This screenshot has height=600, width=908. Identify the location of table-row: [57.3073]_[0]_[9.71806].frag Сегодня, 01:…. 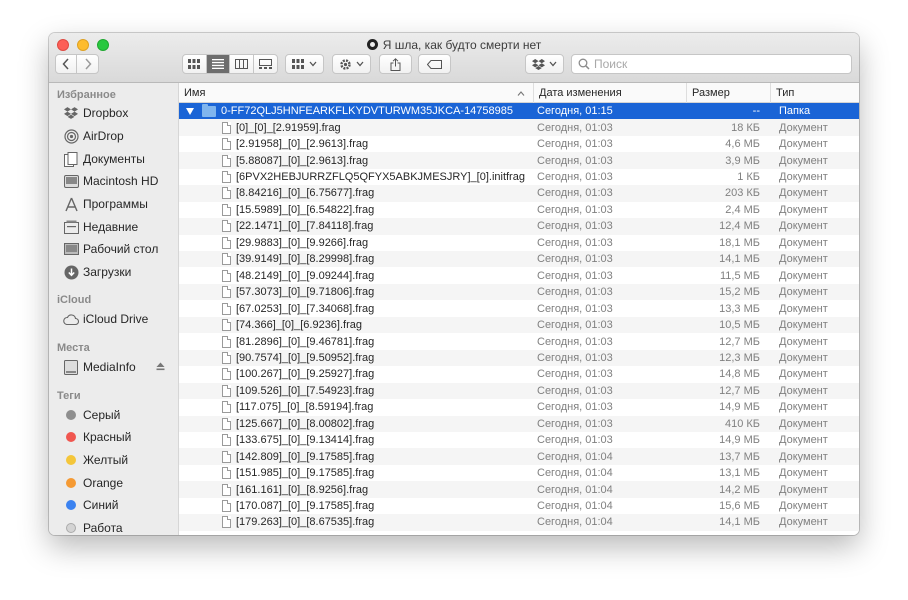
(519, 292).